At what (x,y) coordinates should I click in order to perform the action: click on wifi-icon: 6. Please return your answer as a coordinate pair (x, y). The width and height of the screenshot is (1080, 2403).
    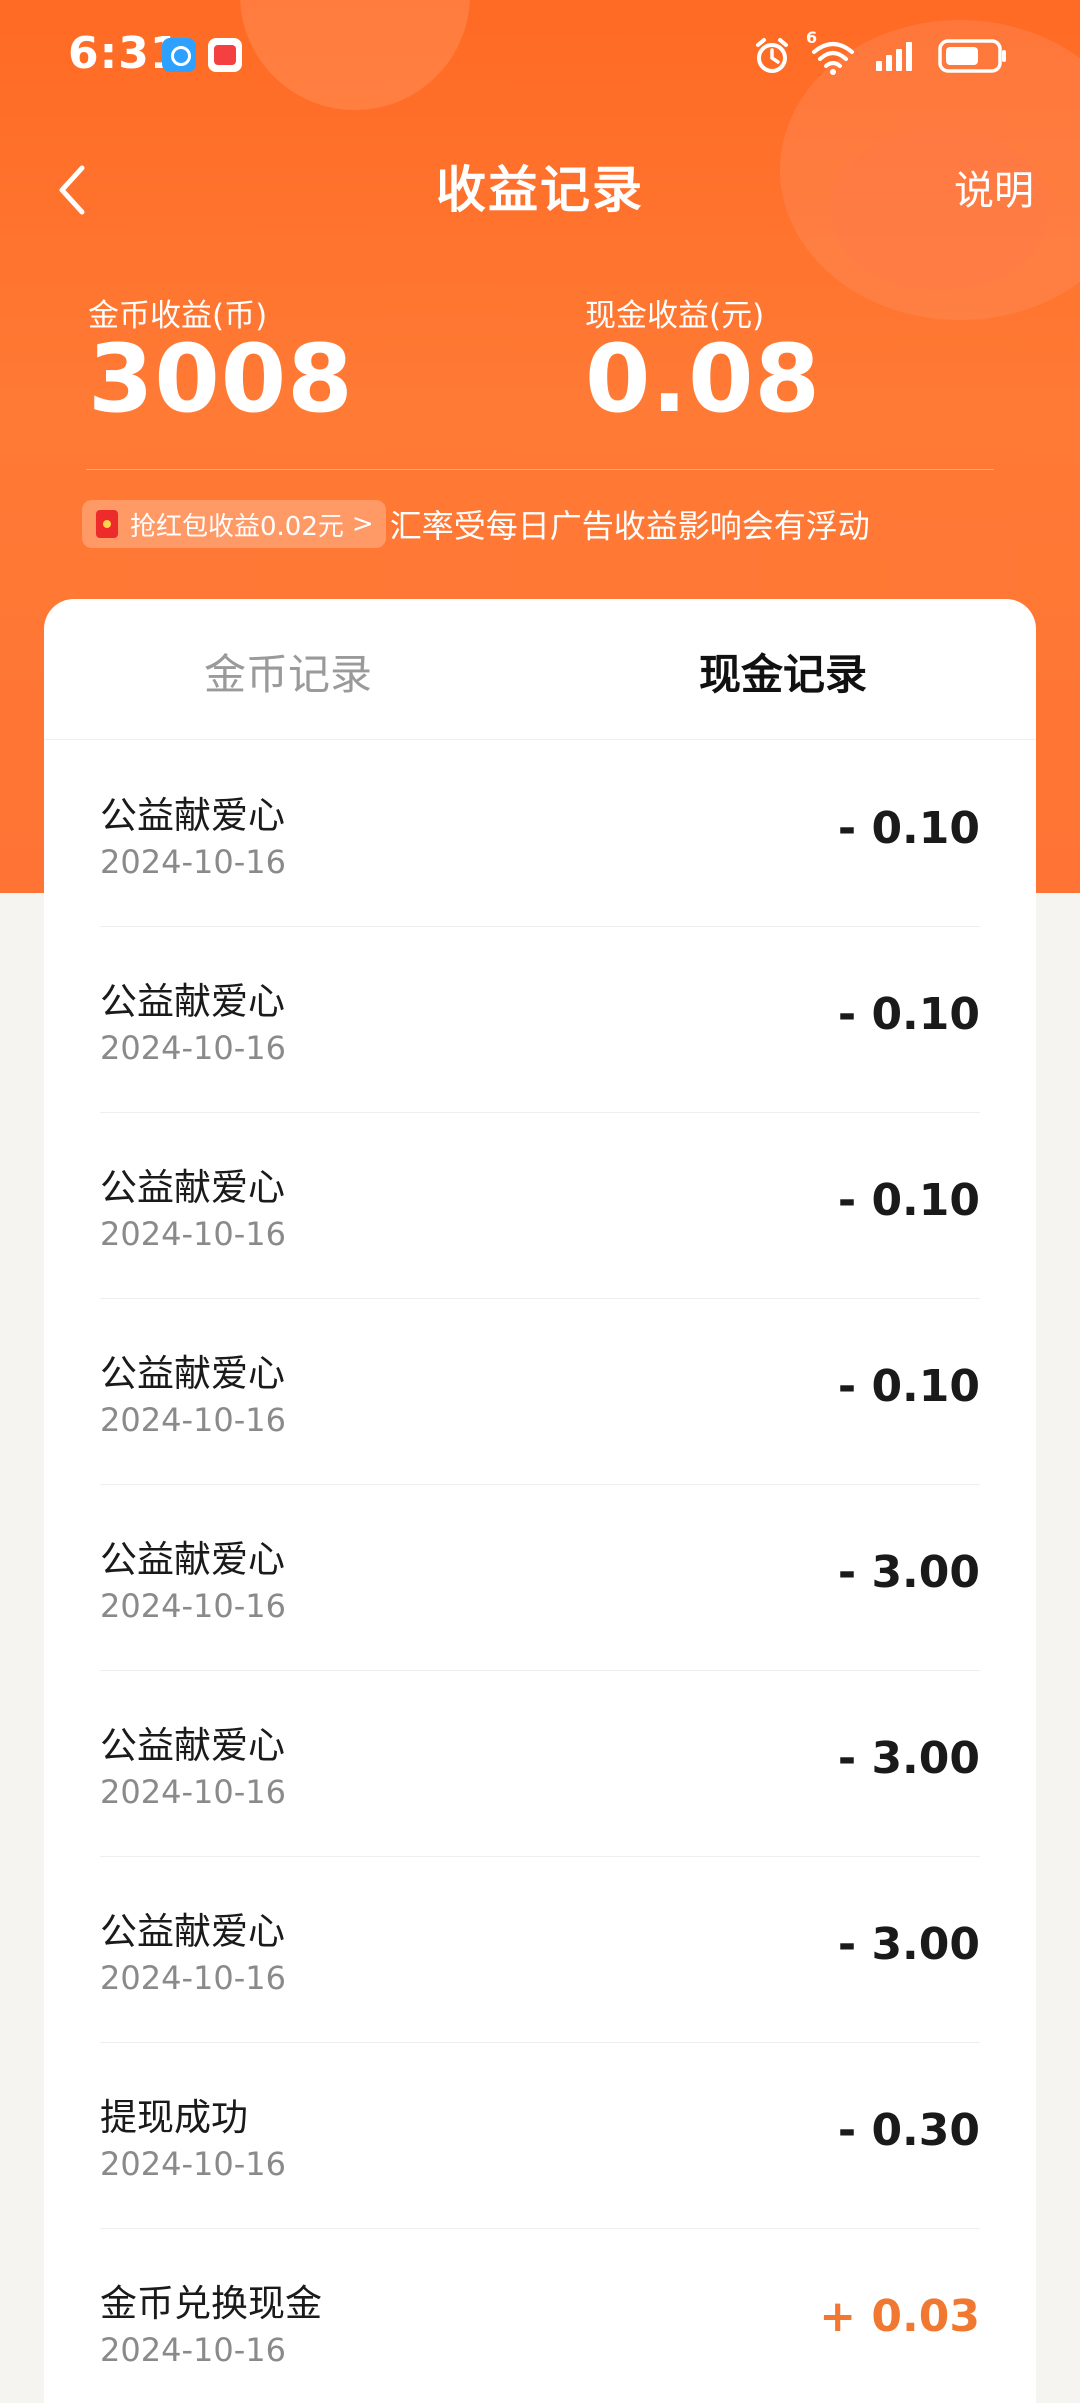
    Looking at the image, I should click on (831, 52).